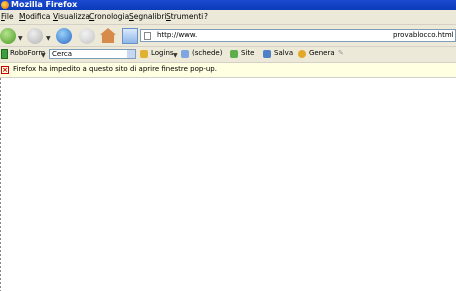 The height and width of the screenshot is (291, 456). I want to click on roboform-search-field: Cerca, so click(92, 54).